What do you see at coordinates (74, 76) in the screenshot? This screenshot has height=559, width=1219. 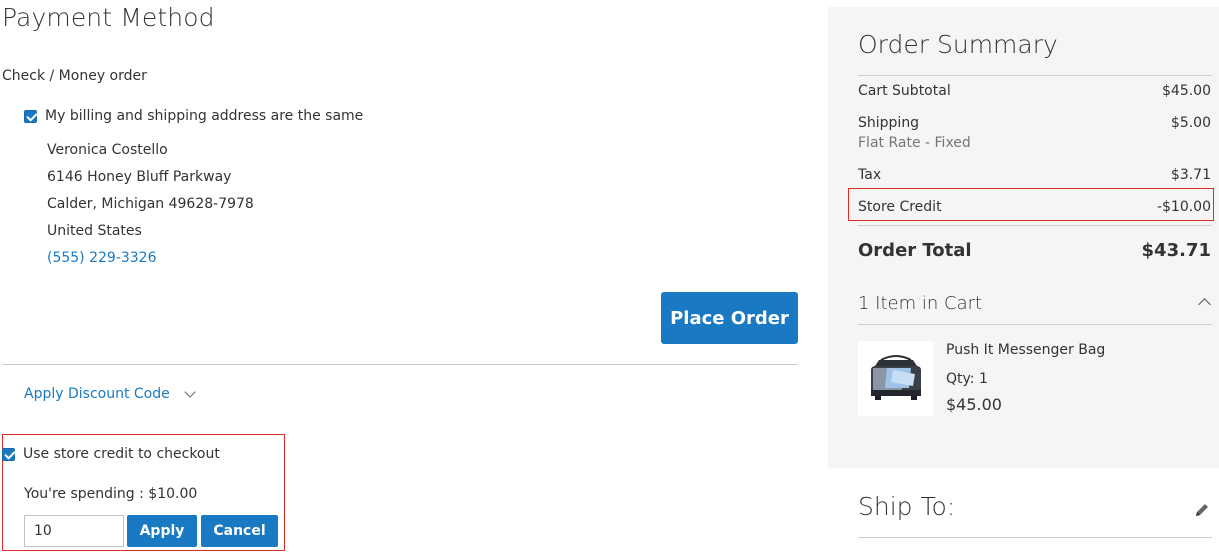 I see `payment-method-option-label: Check / Money order` at bounding box center [74, 76].